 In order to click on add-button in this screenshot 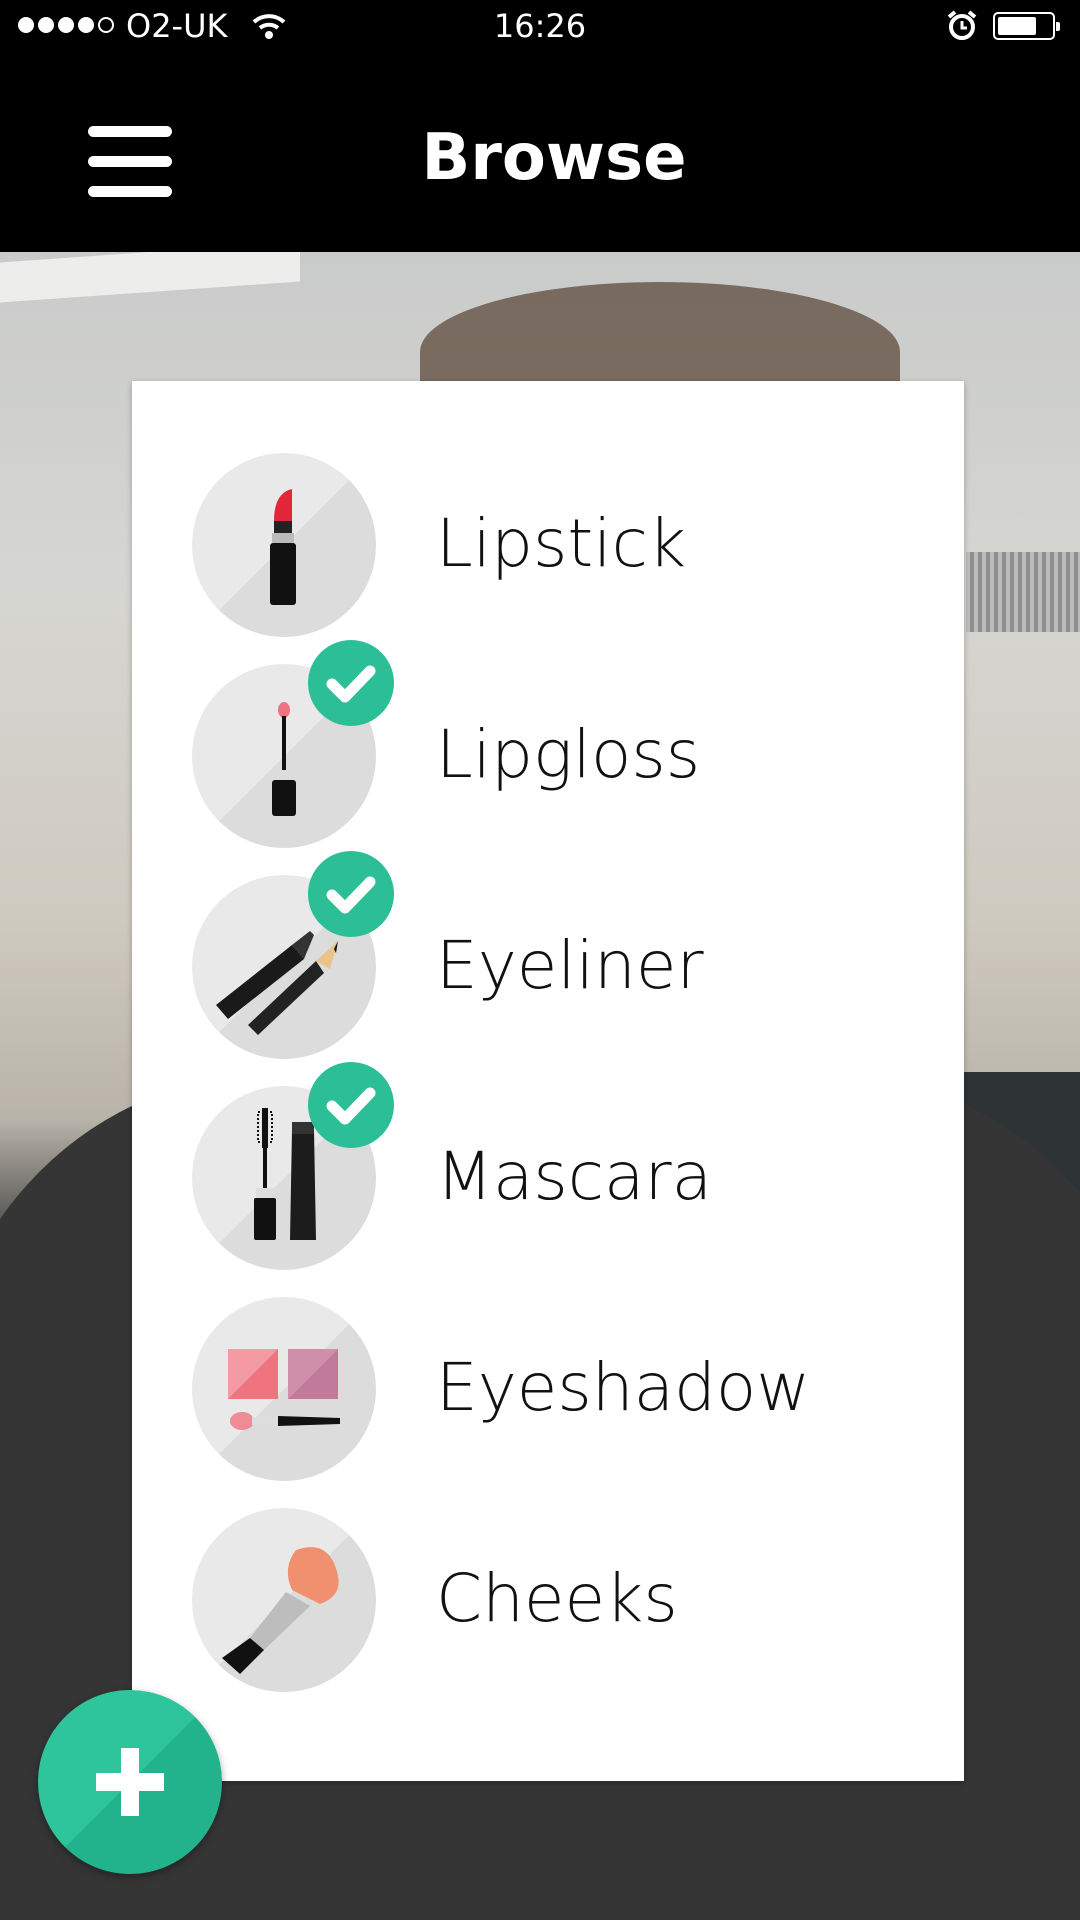, I will do `click(130, 1782)`.